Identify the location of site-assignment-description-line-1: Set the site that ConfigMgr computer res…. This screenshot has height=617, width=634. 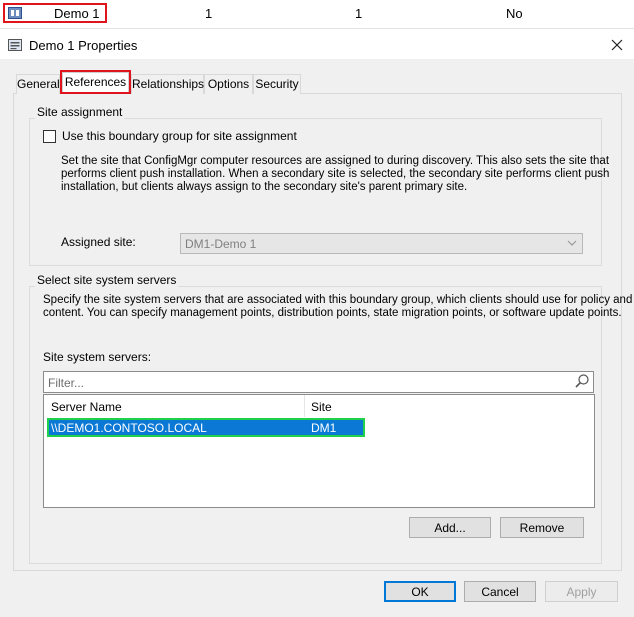
(335, 161).